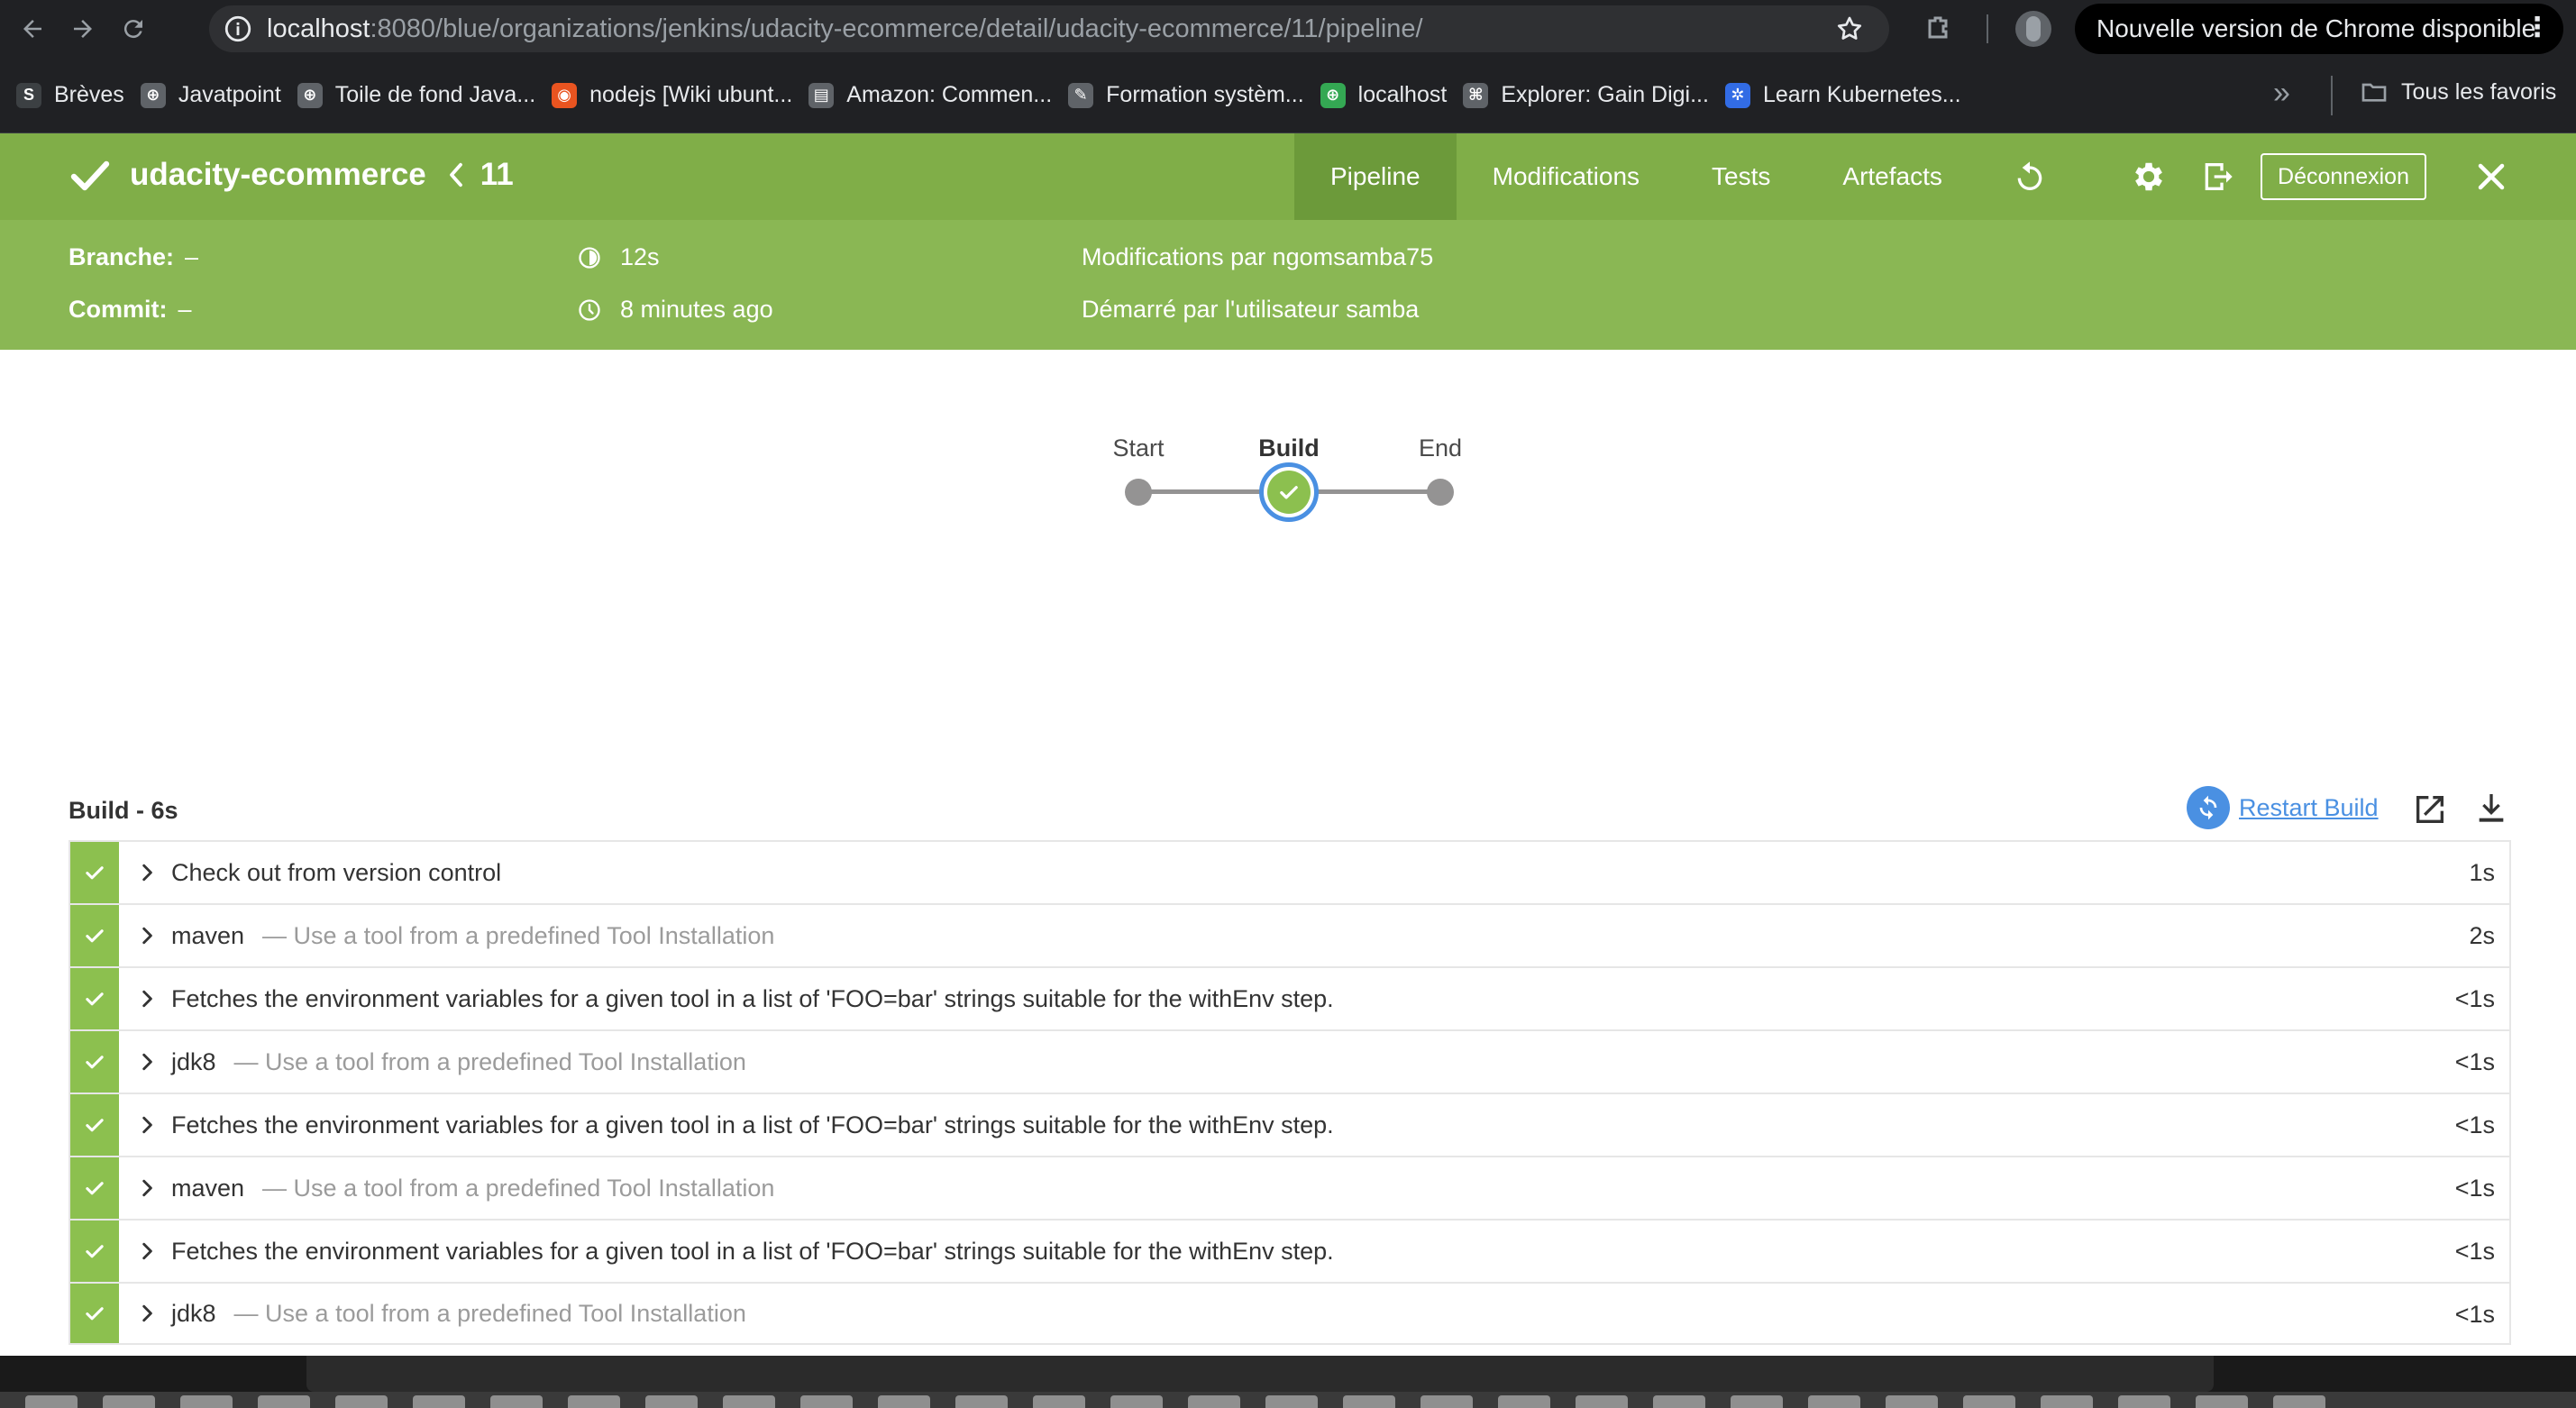 This screenshot has width=2576, height=1408. What do you see at coordinates (210, 96) in the screenshot?
I see `bookmark-item: ⊕ Javatpoint` at bounding box center [210, 96].